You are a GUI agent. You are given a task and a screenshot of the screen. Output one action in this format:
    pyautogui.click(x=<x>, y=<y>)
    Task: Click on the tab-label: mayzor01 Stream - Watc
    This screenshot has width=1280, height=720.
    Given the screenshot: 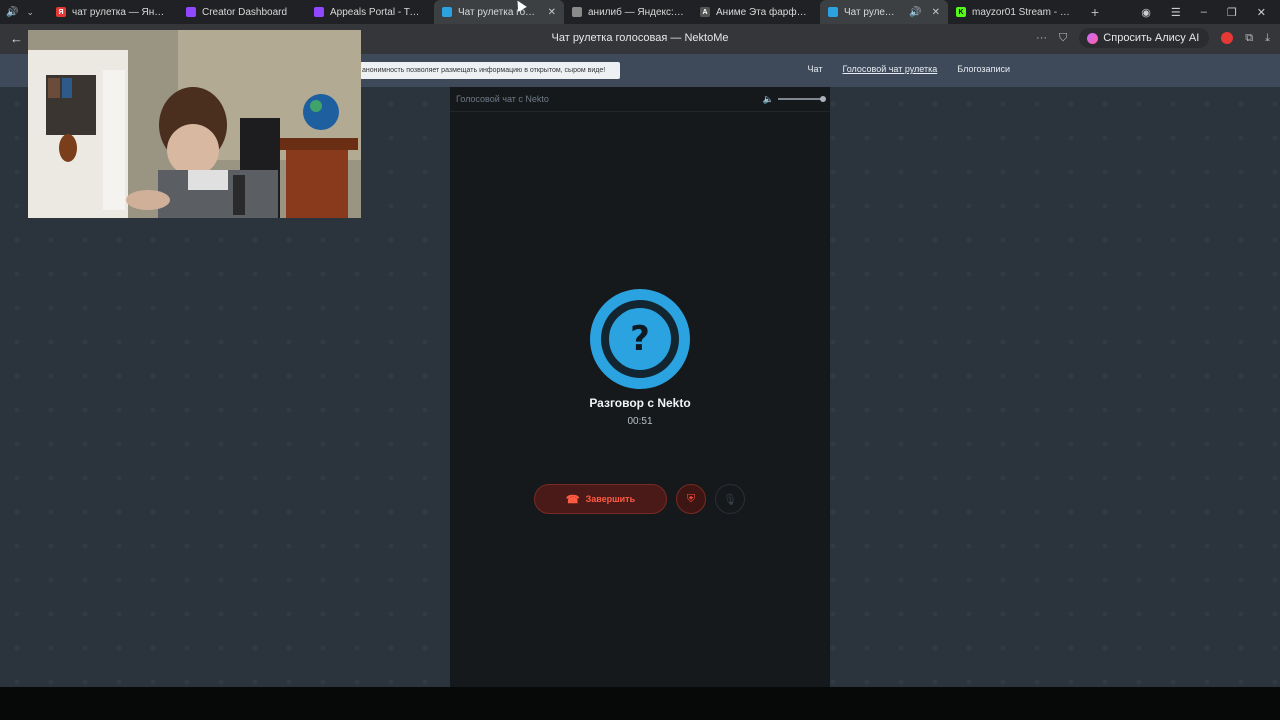 What is the action you would take?
    pyautogui.click(x=1024, y=12)
    